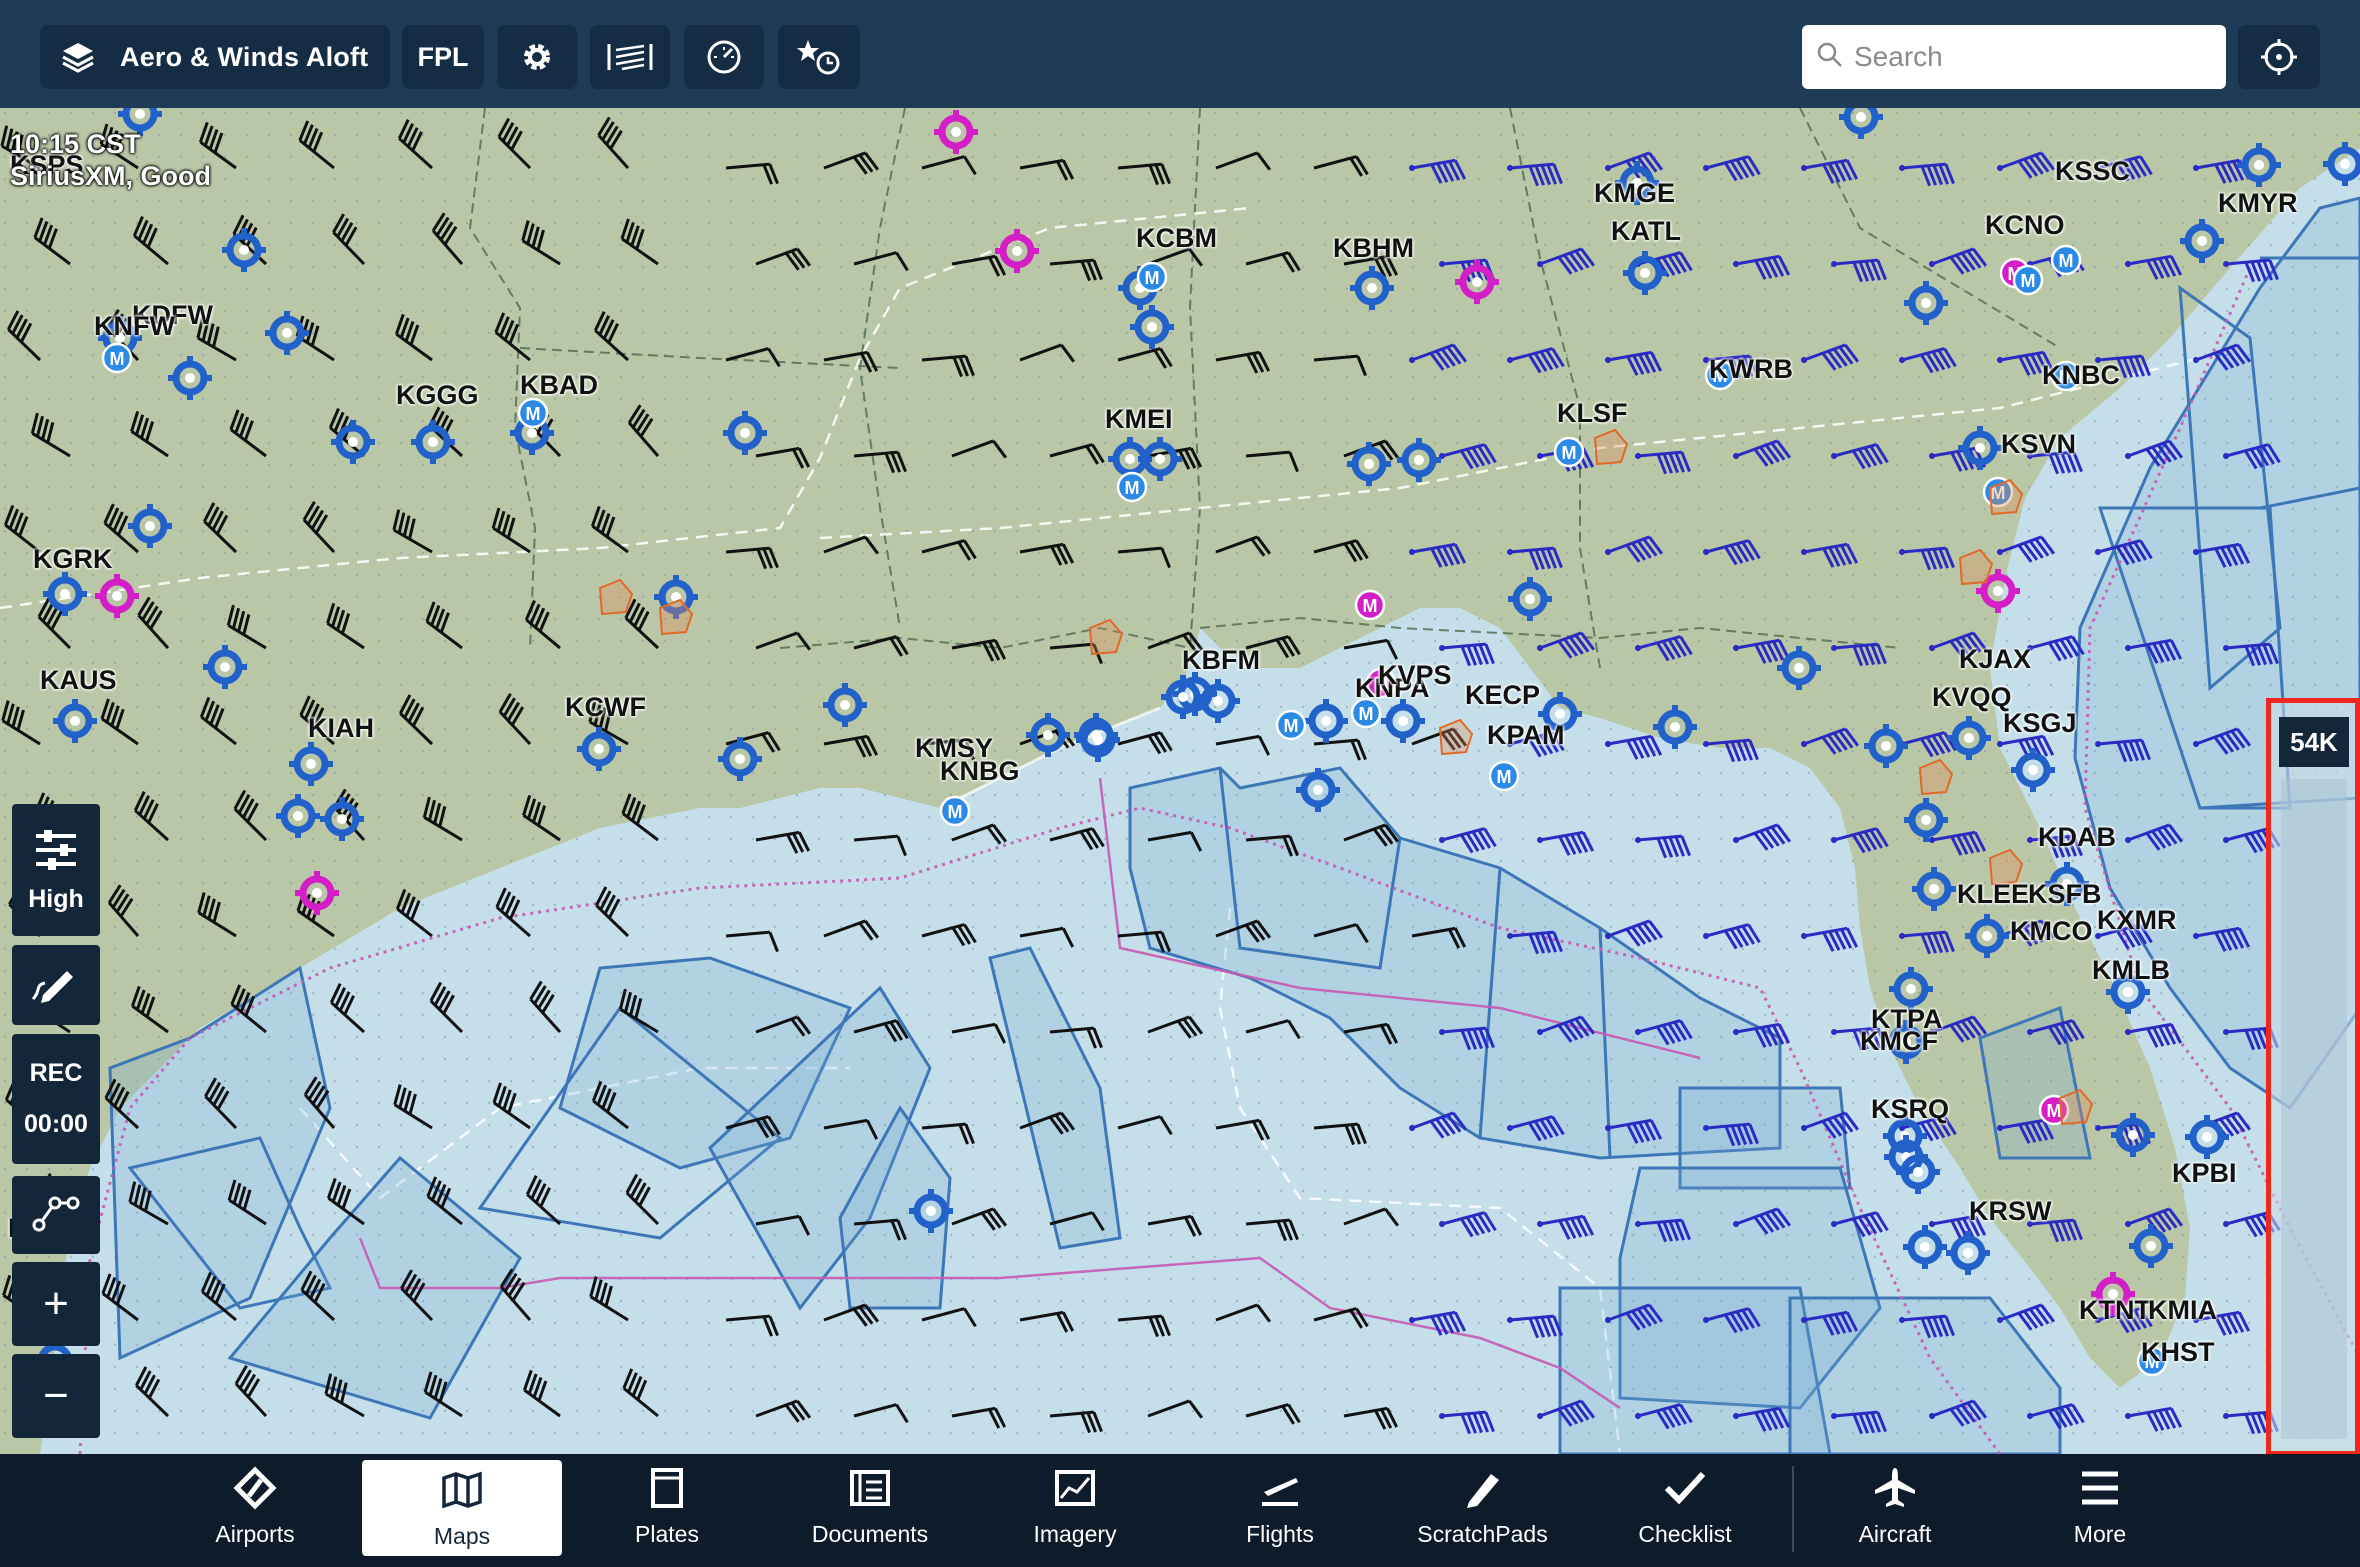 The width and height of the screenshot is (2360, 1567). What do you see at coordinates (1751, 369) in the screenshot?
I see `airport-label-kwrb: KWRB` at bounding box center [1751, 369].